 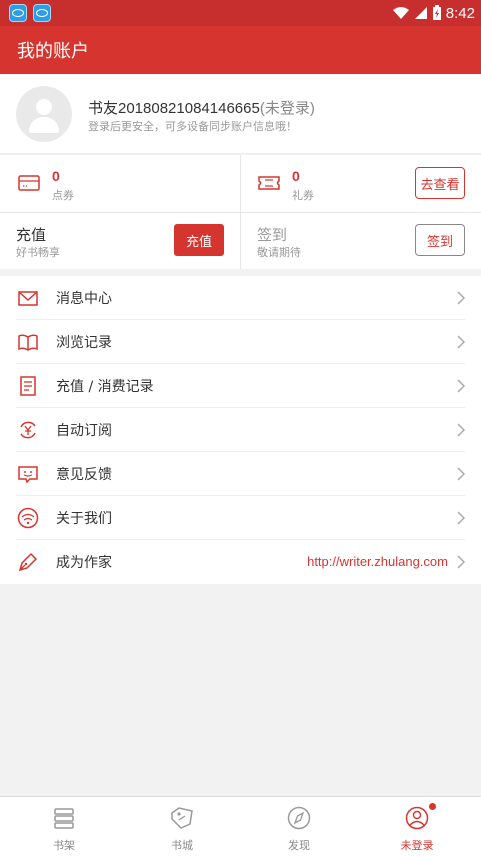 I want to click on tab-label: 书城, so click(x=182, y=845).